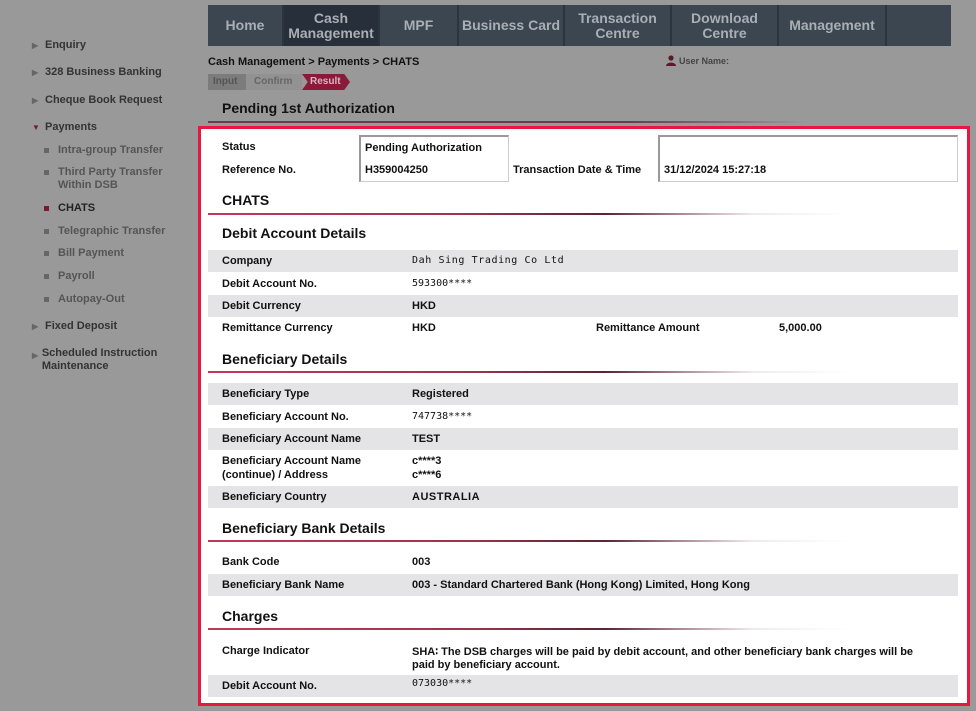 The height and width of the screenshot is (711, 976). Describe the element at coordinates (261, 306) in the screenshot. I see `debit-currency-label: Debit Currency` at that location.